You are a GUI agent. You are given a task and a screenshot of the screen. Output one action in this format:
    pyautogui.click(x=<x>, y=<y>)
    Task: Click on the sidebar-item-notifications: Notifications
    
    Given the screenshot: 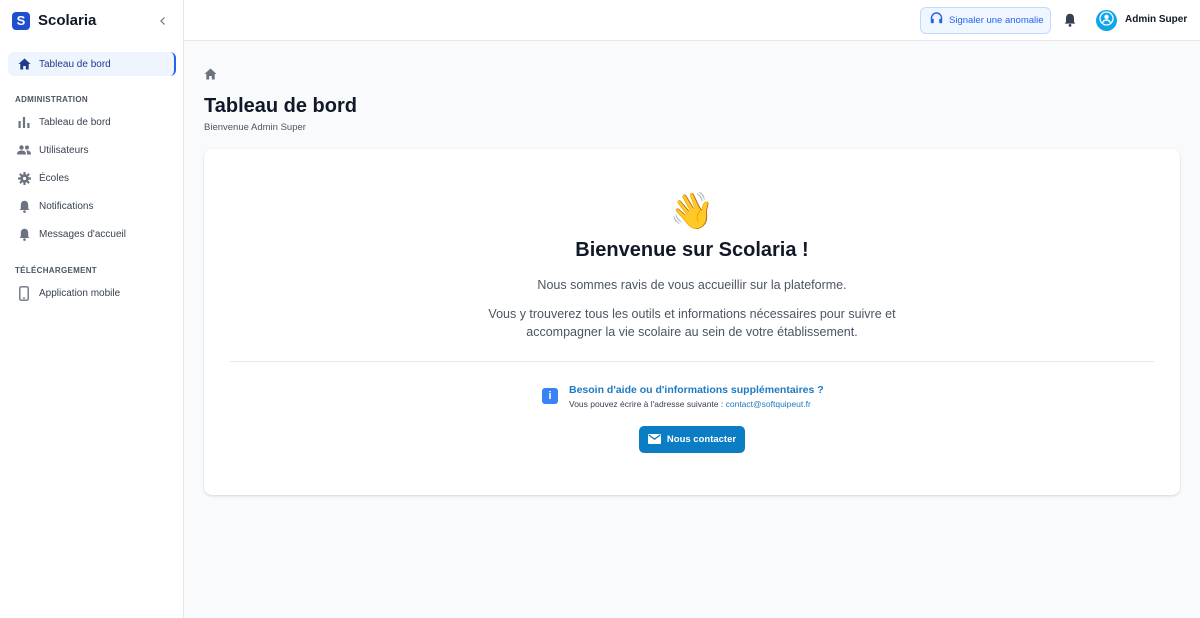 What is the action you would take?
    pyautogui.click(x=92, y=206)
    